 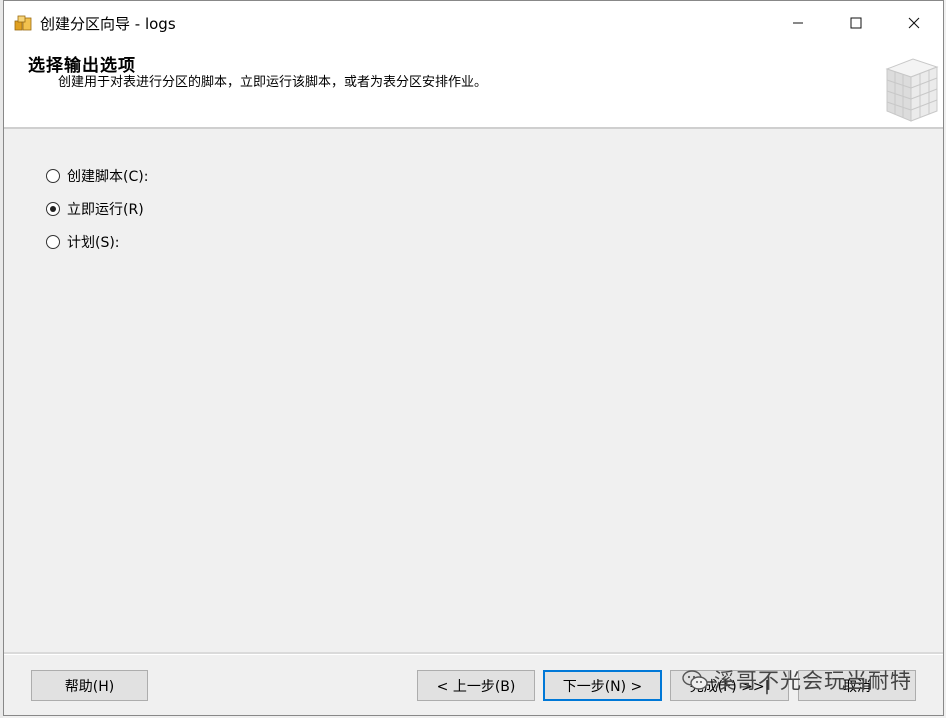 I want to click on maximize-icon, so click(x=856, y=23).